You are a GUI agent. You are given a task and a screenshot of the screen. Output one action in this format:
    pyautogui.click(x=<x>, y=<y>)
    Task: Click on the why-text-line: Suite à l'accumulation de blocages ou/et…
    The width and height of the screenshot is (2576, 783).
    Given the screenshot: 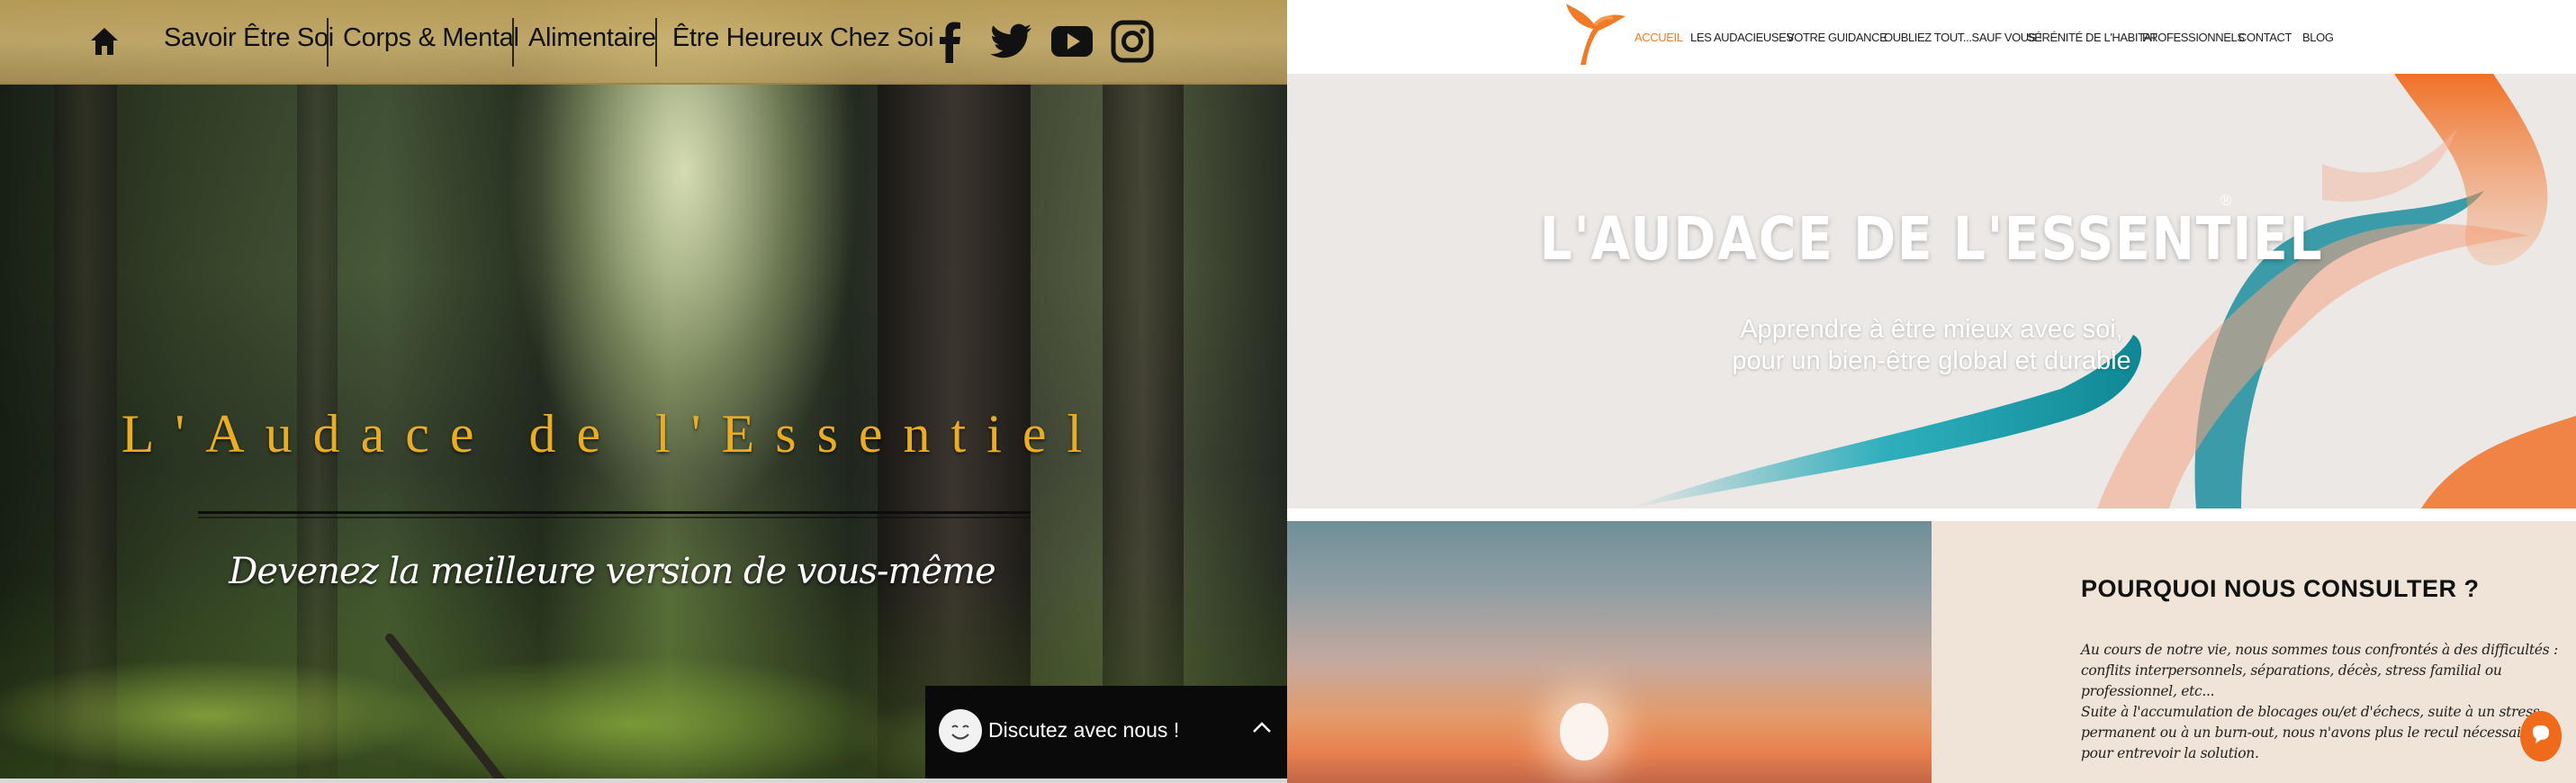 What is the action you would take?
    pyautogui.click(x=2310, y=712)
    